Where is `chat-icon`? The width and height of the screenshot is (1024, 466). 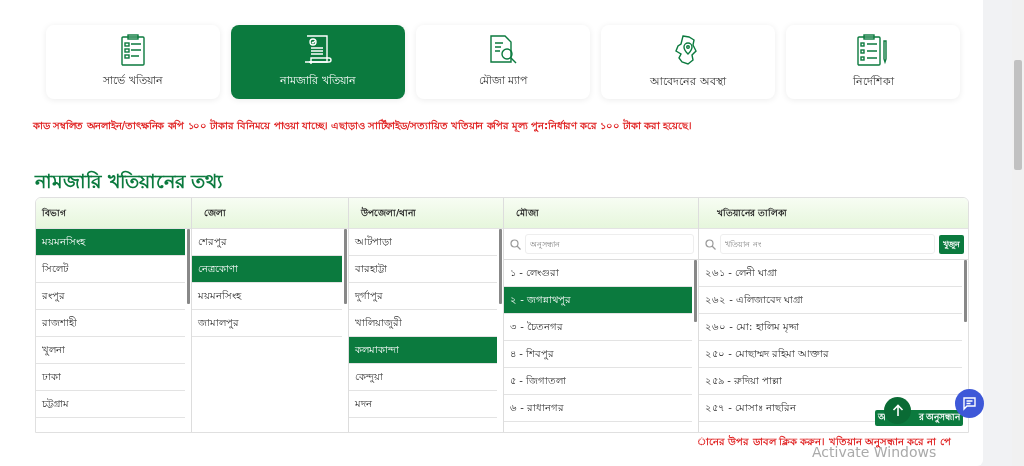
chat-icon is located at coordinates (969, 403).